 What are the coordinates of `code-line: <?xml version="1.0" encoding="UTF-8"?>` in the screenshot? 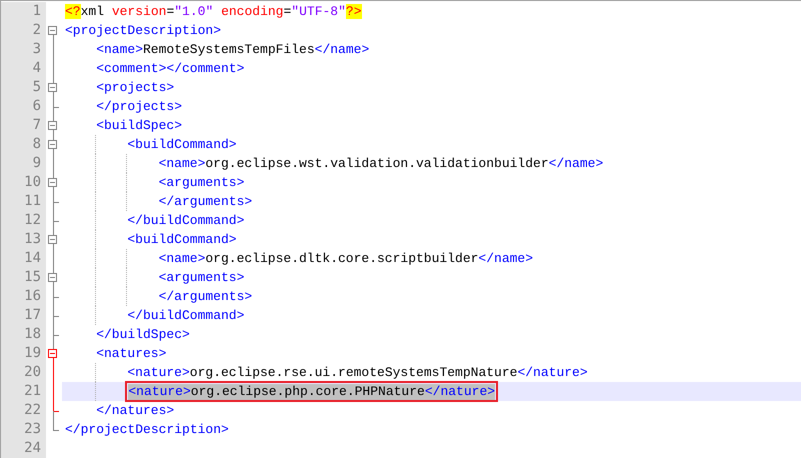 It's located at (213, 12).